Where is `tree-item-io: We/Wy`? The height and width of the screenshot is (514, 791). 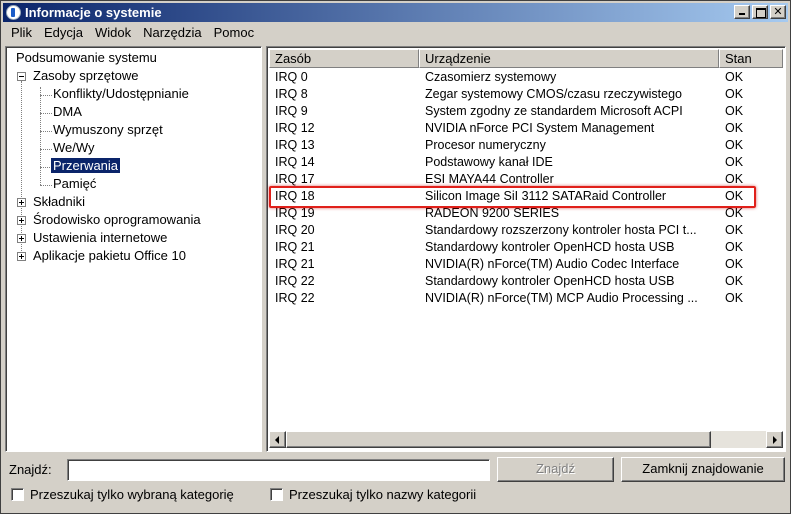
tree-item-io: We/Wy is located at coordinates (74, 148).